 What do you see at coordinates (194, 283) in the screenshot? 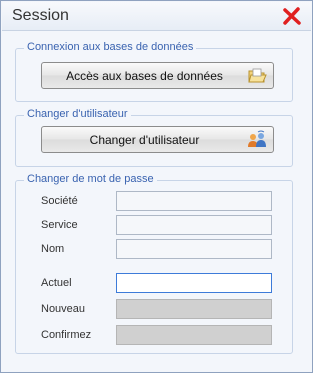
I see `current-password-field` at bounding box center [194, 283].